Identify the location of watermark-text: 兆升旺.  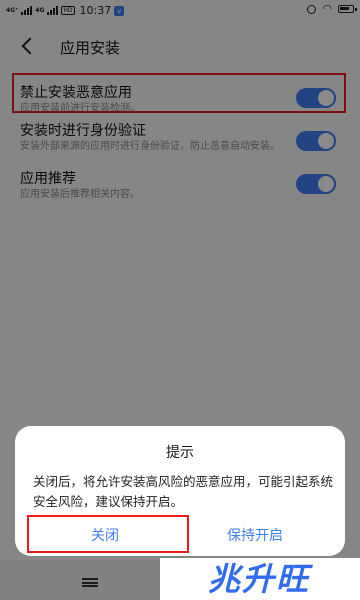
(259, 579).